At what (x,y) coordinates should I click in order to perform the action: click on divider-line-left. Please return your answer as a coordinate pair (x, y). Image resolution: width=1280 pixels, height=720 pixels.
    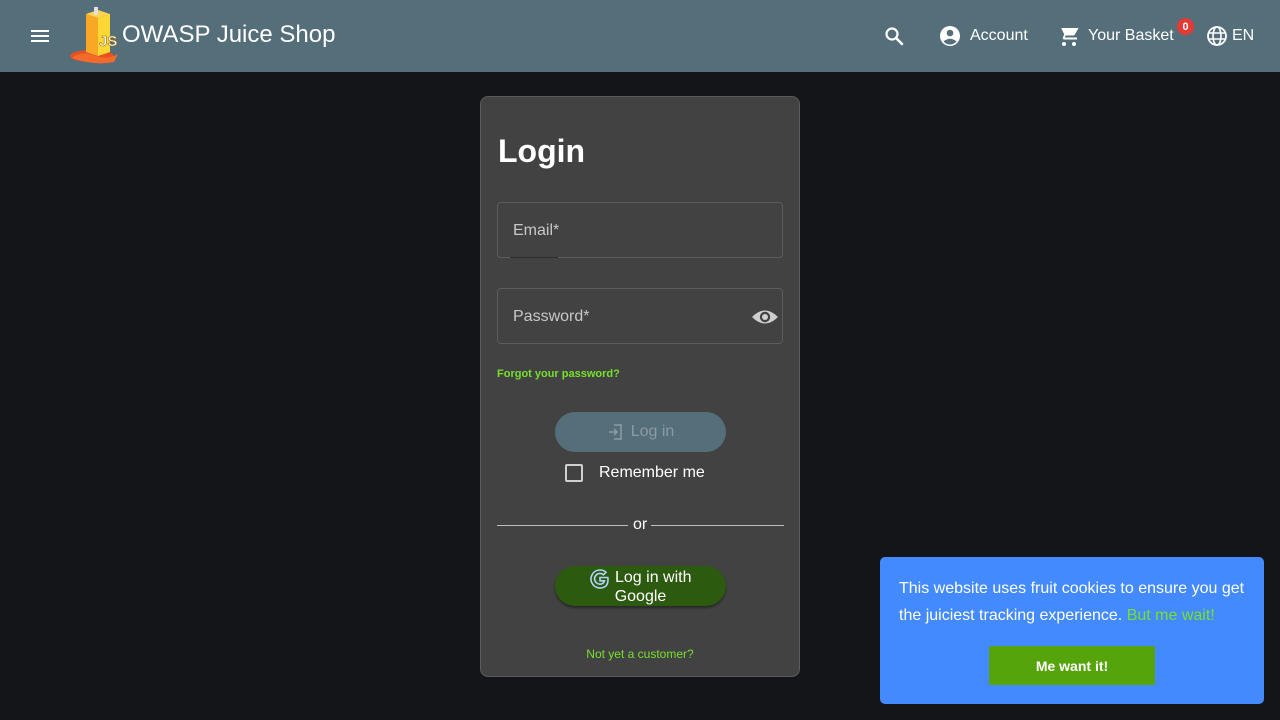
    Looking at the image, I should click on (562, 525).